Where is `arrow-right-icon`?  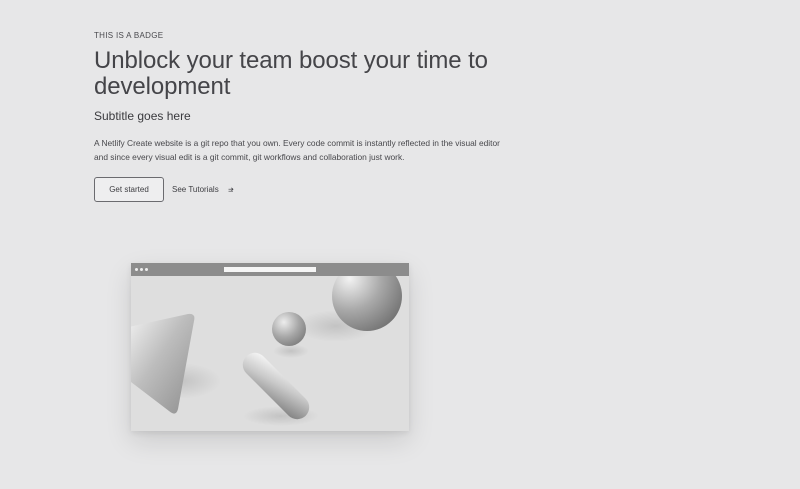 arrow-right-icon is located at coordinates (231, 189).